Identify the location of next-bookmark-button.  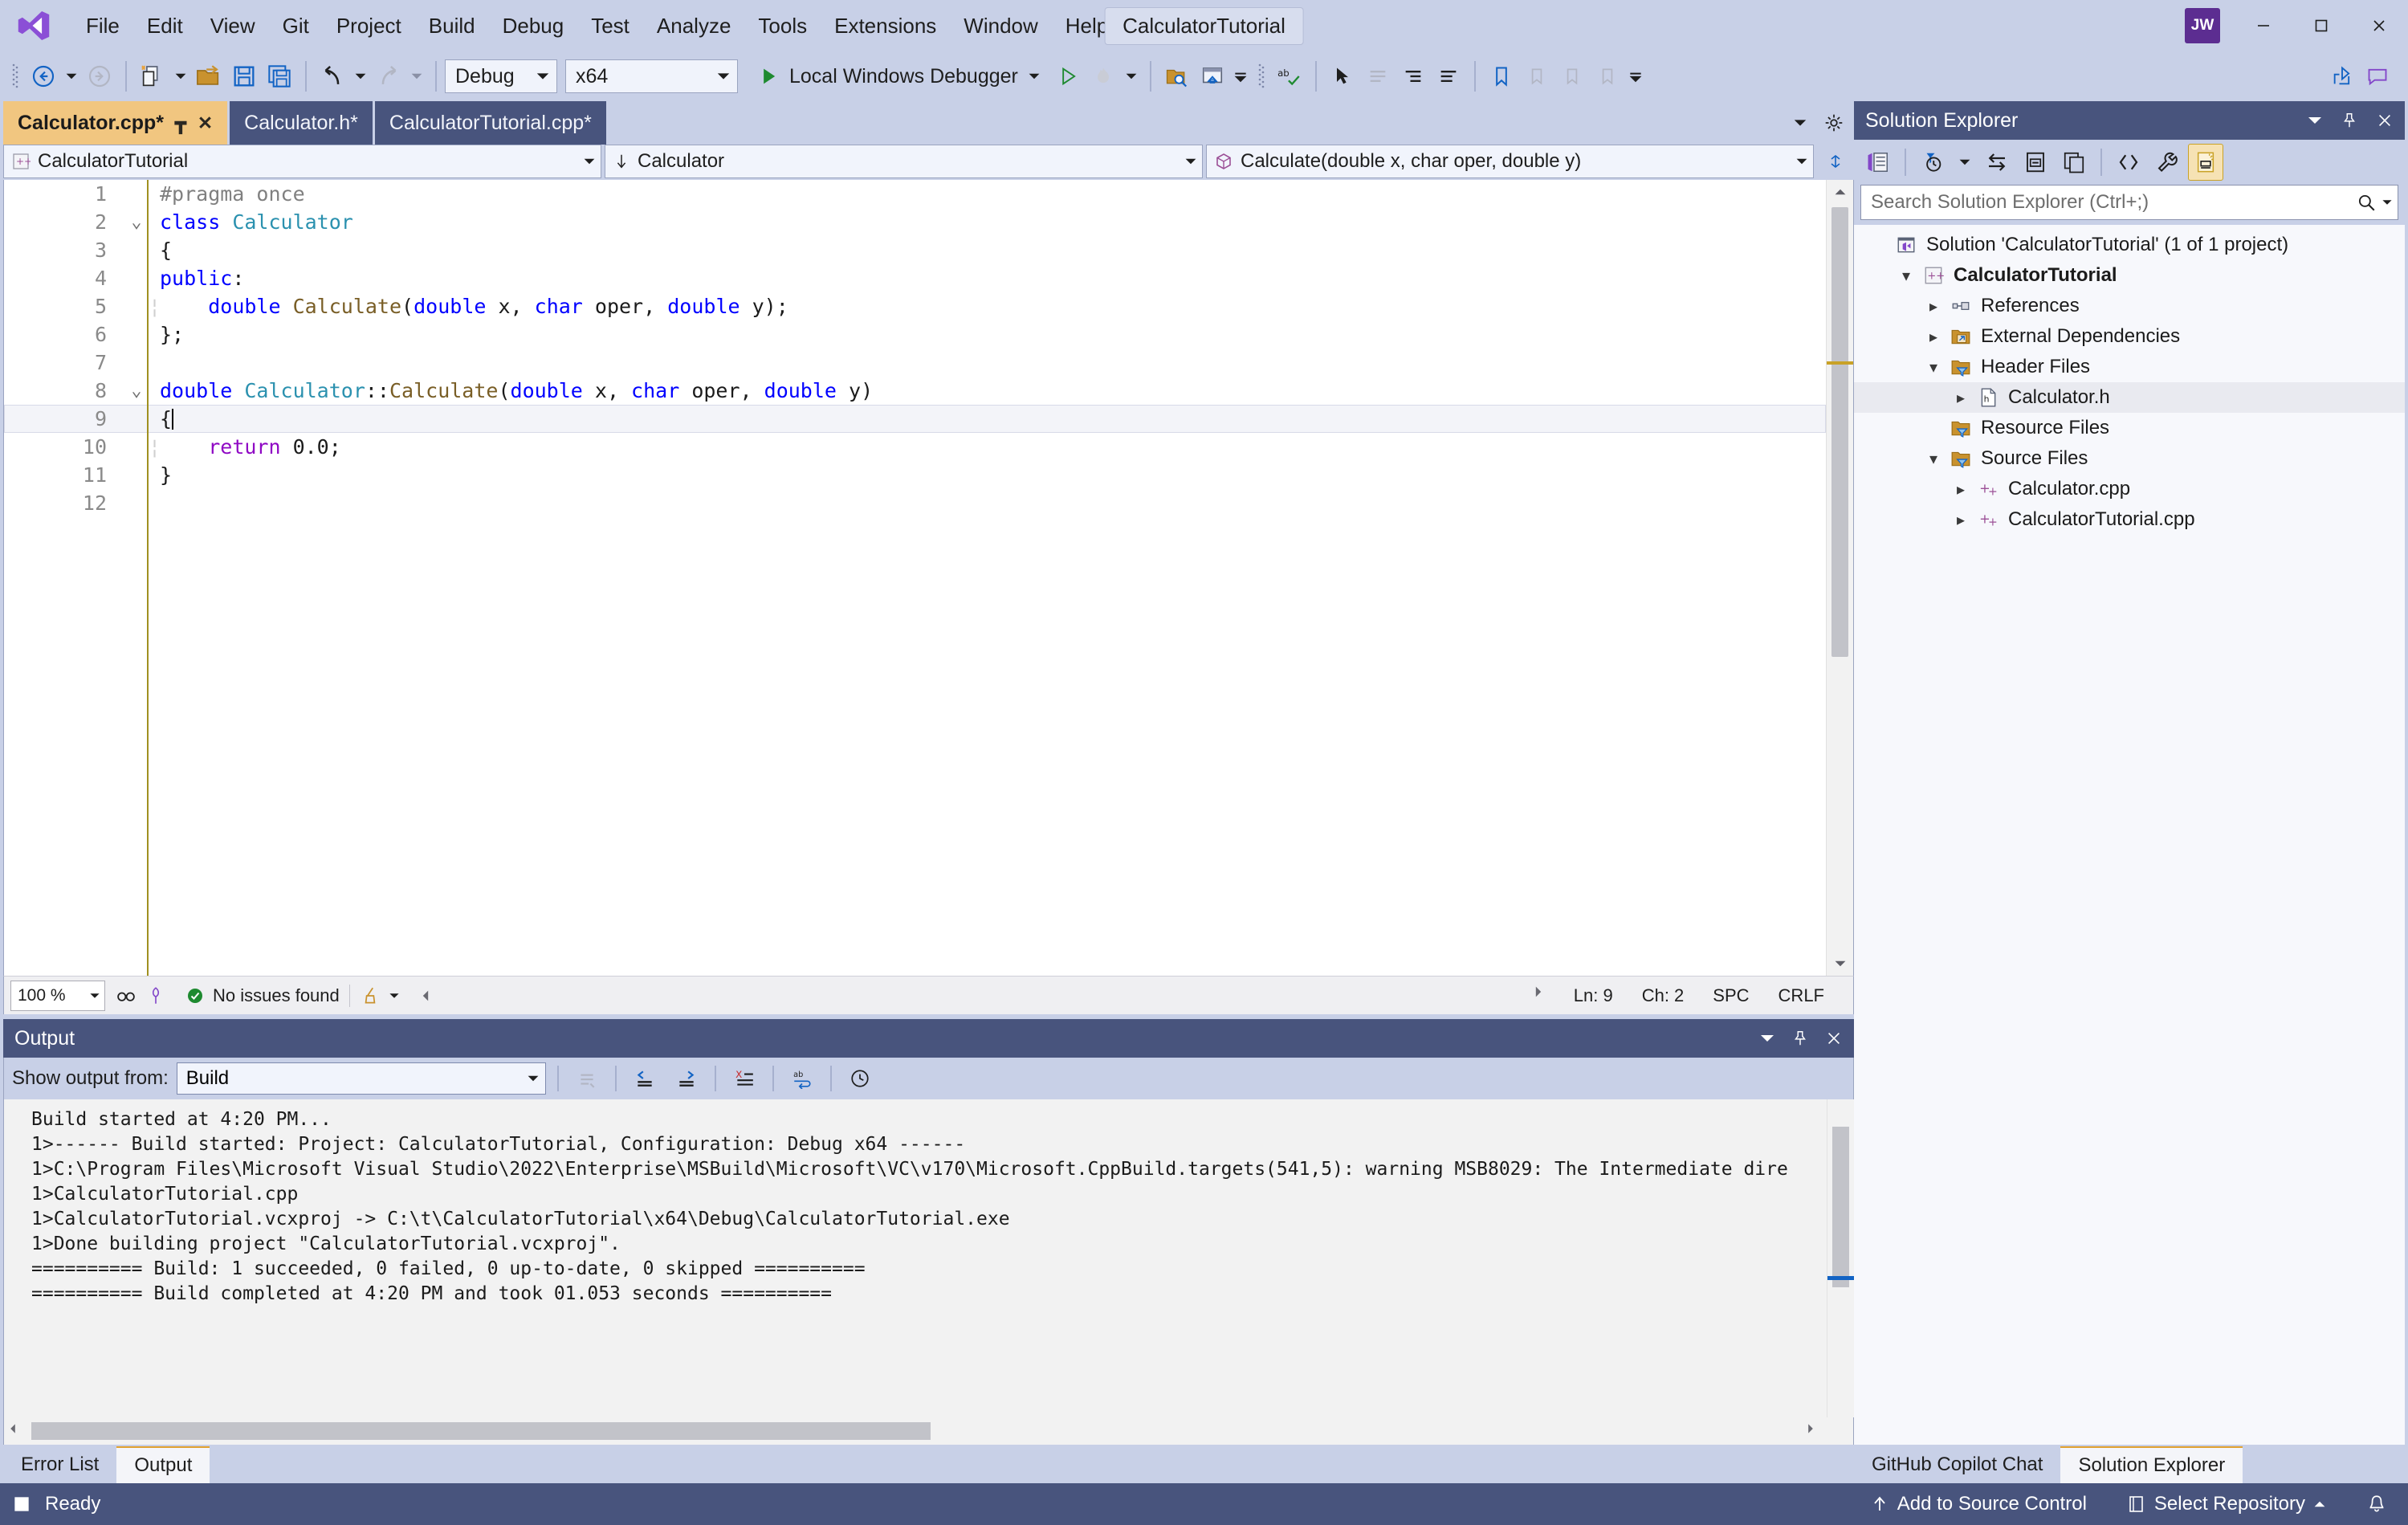
(1572, 76).